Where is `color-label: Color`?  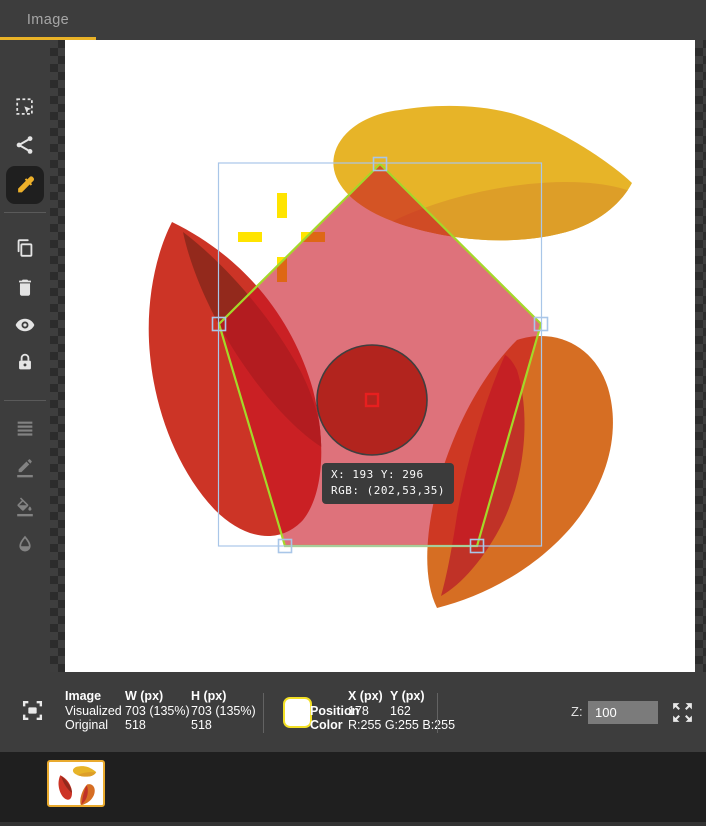 color-label: Color is located at coordinates (326, 725).